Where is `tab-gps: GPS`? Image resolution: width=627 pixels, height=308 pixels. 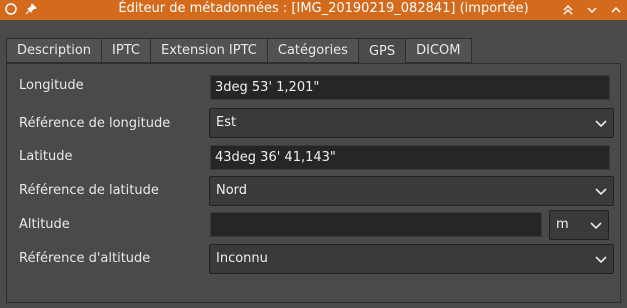 tab-gps: GPS is located at coordinates (381, 51).